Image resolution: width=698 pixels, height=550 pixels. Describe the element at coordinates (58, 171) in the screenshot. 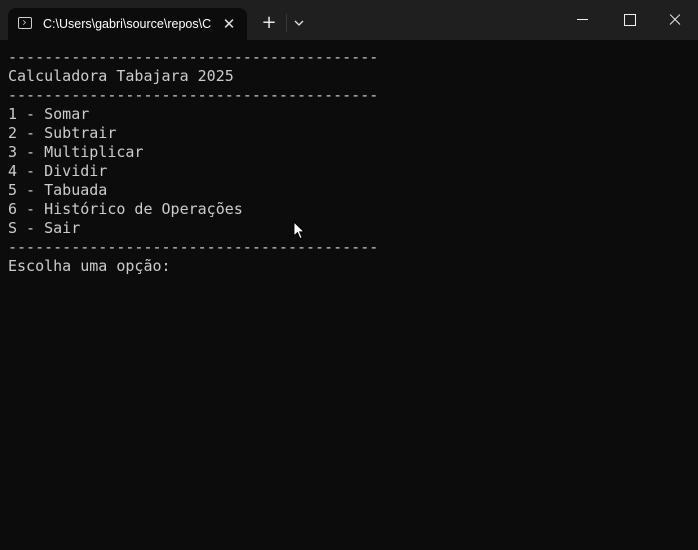

I see `menu-option-dividir: 4 - Dividir` at that location.